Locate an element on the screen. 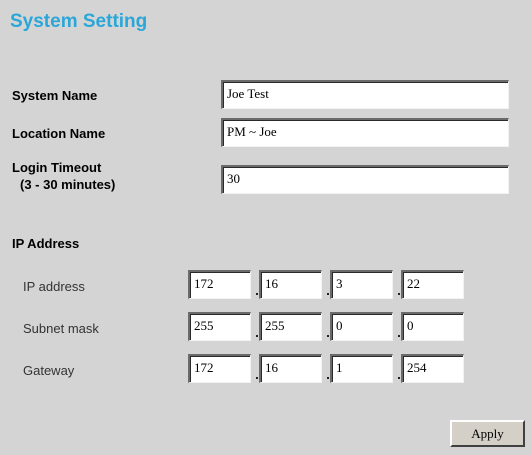 This screenshot has height=455, width=531. subnet-mask-label: Subnet mask is located at coordinates (61, 328).